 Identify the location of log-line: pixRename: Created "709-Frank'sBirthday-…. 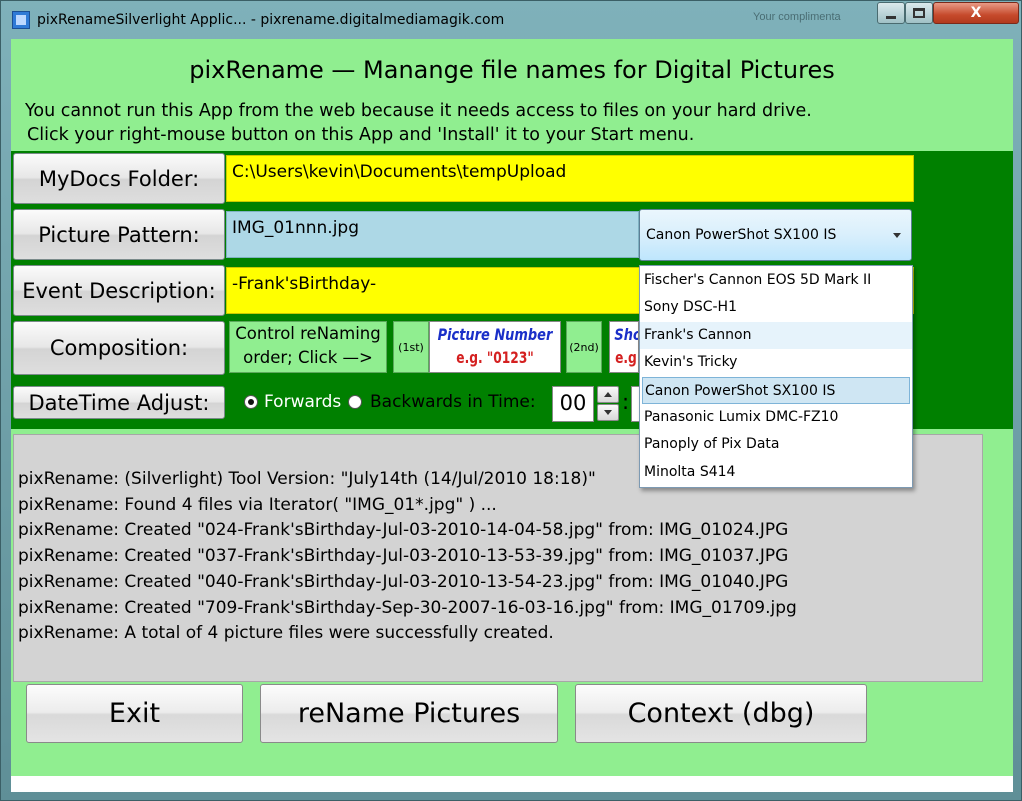
(407, 607).